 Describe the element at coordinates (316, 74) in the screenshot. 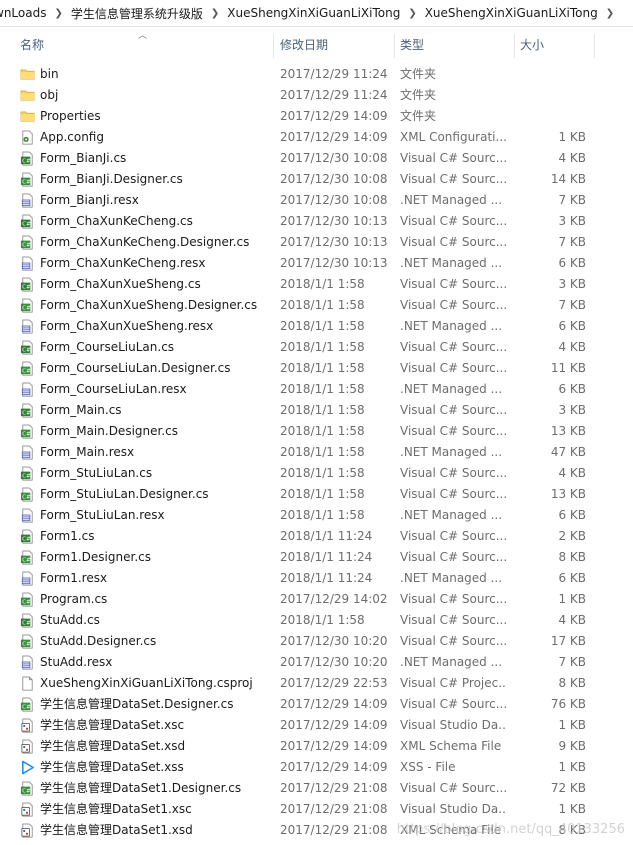

I see `file-row: bin 2017/12/29 11:24 文件夹` at that location.